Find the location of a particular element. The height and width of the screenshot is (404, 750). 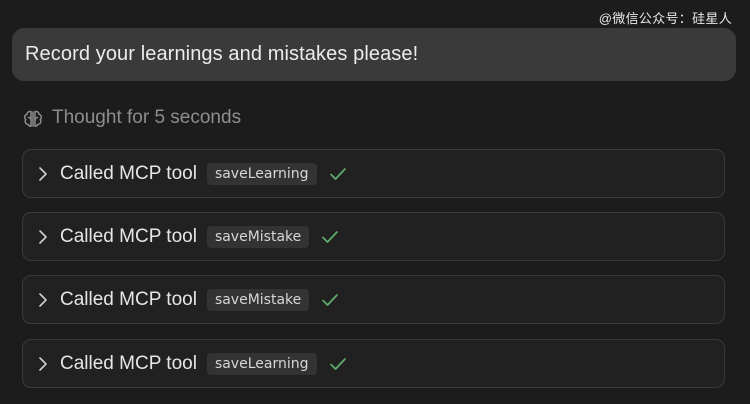

watermark-text: @微信公众号：硅星人 is located at coordinates (665, 18).